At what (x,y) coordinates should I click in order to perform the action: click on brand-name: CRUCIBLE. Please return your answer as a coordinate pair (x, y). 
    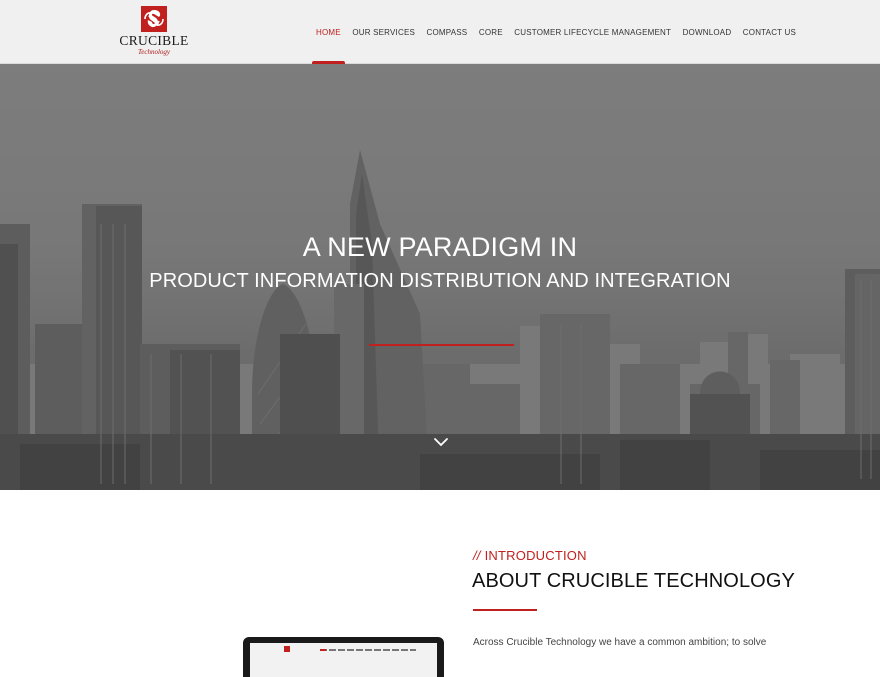
    Looking at the image, I should click on (154, 40).